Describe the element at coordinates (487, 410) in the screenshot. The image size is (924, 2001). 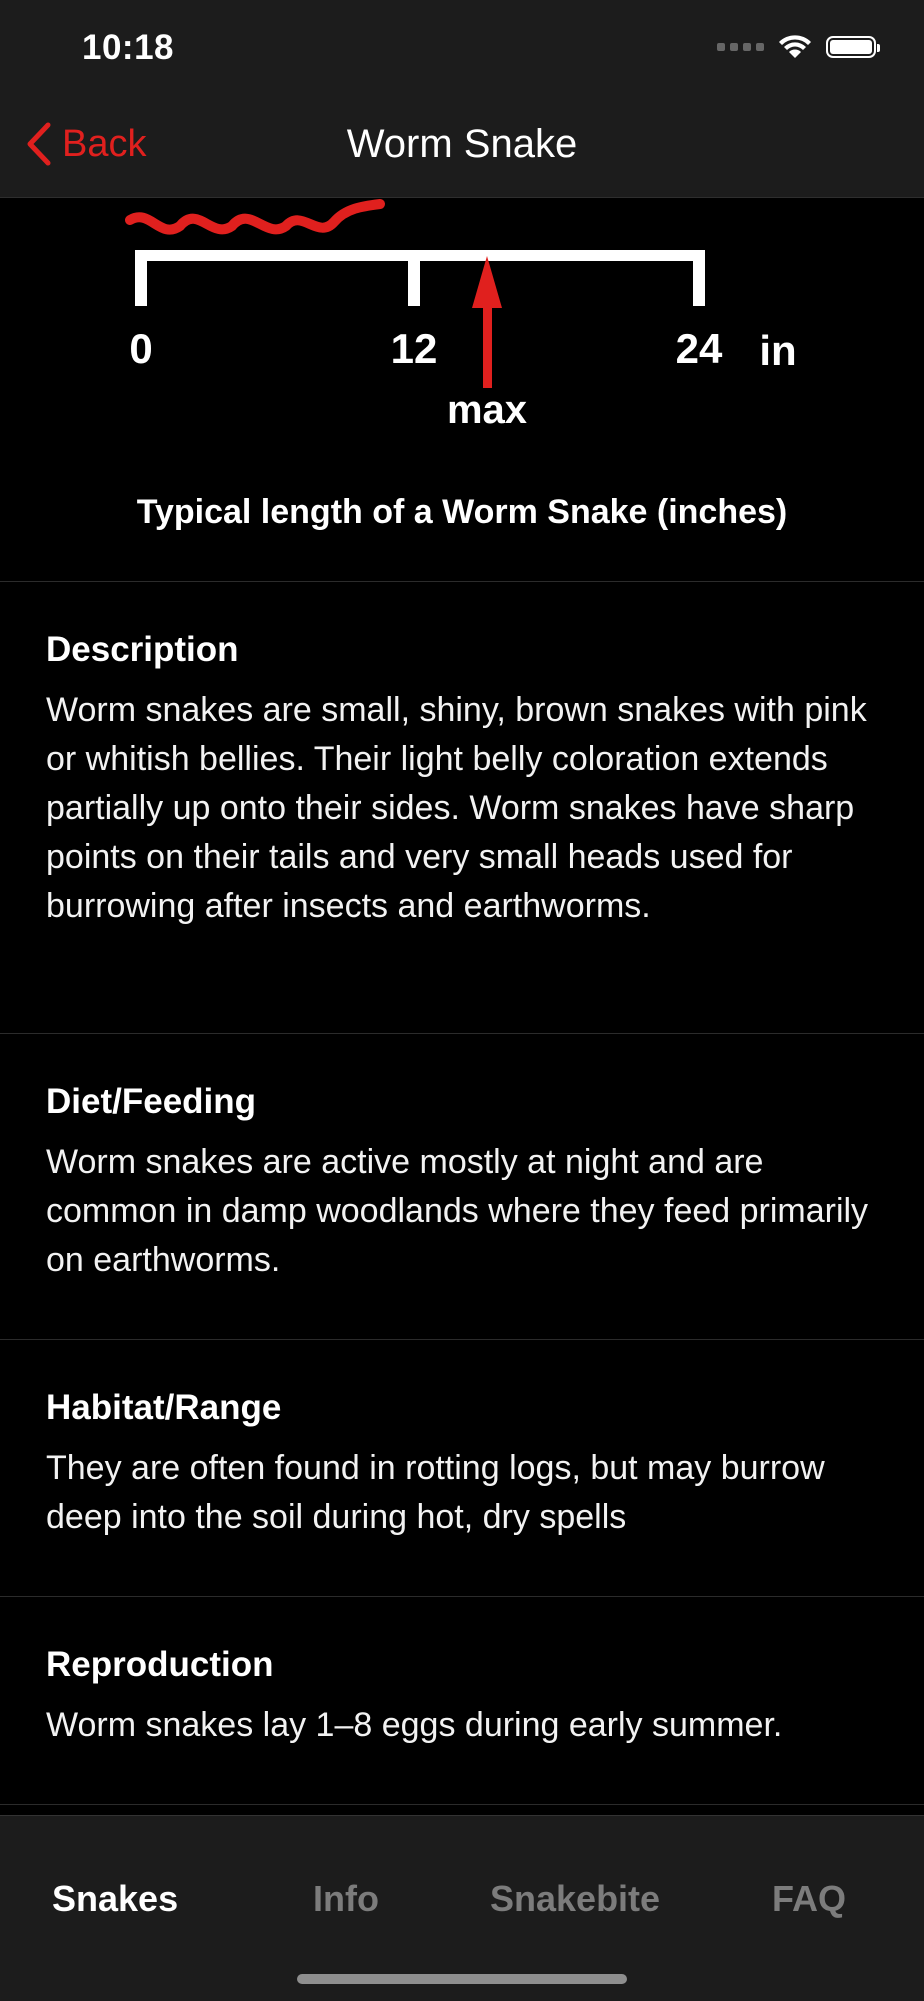
I see `max-label: max` at that location.